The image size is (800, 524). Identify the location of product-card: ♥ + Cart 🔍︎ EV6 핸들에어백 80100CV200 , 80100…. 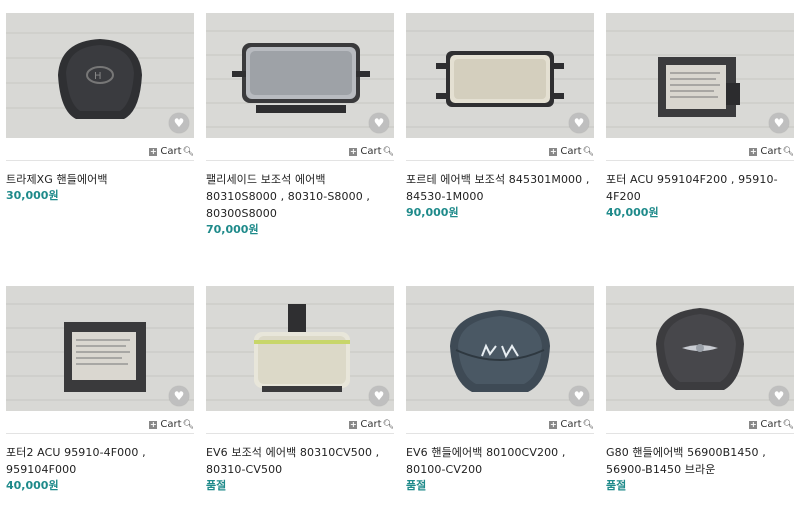
(500, 389).